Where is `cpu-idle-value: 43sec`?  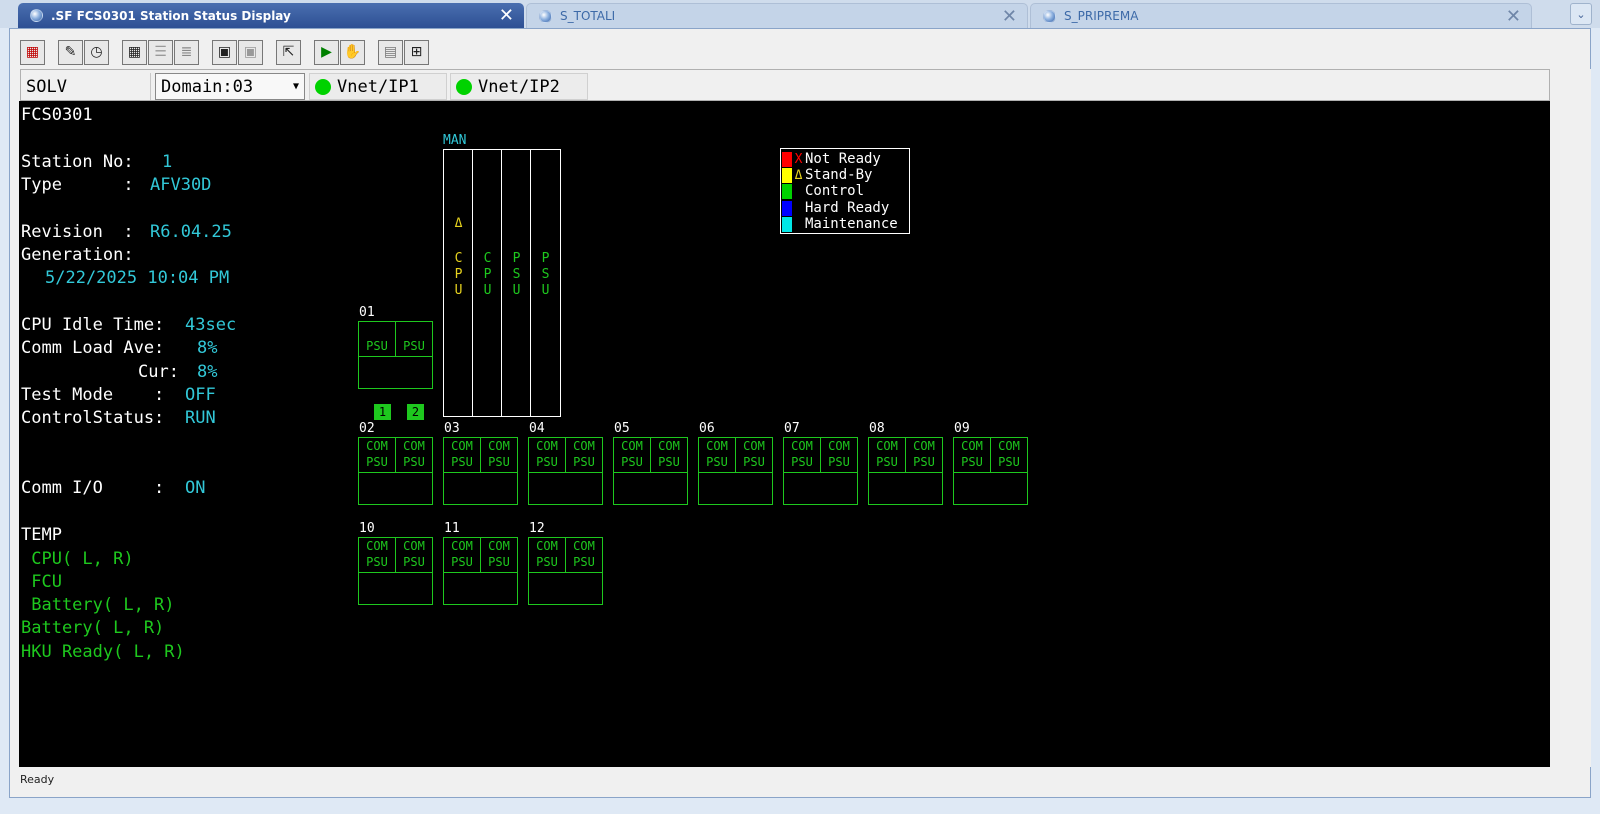
cpu-idle-value: 43sec is located at coordinates (211, 325).